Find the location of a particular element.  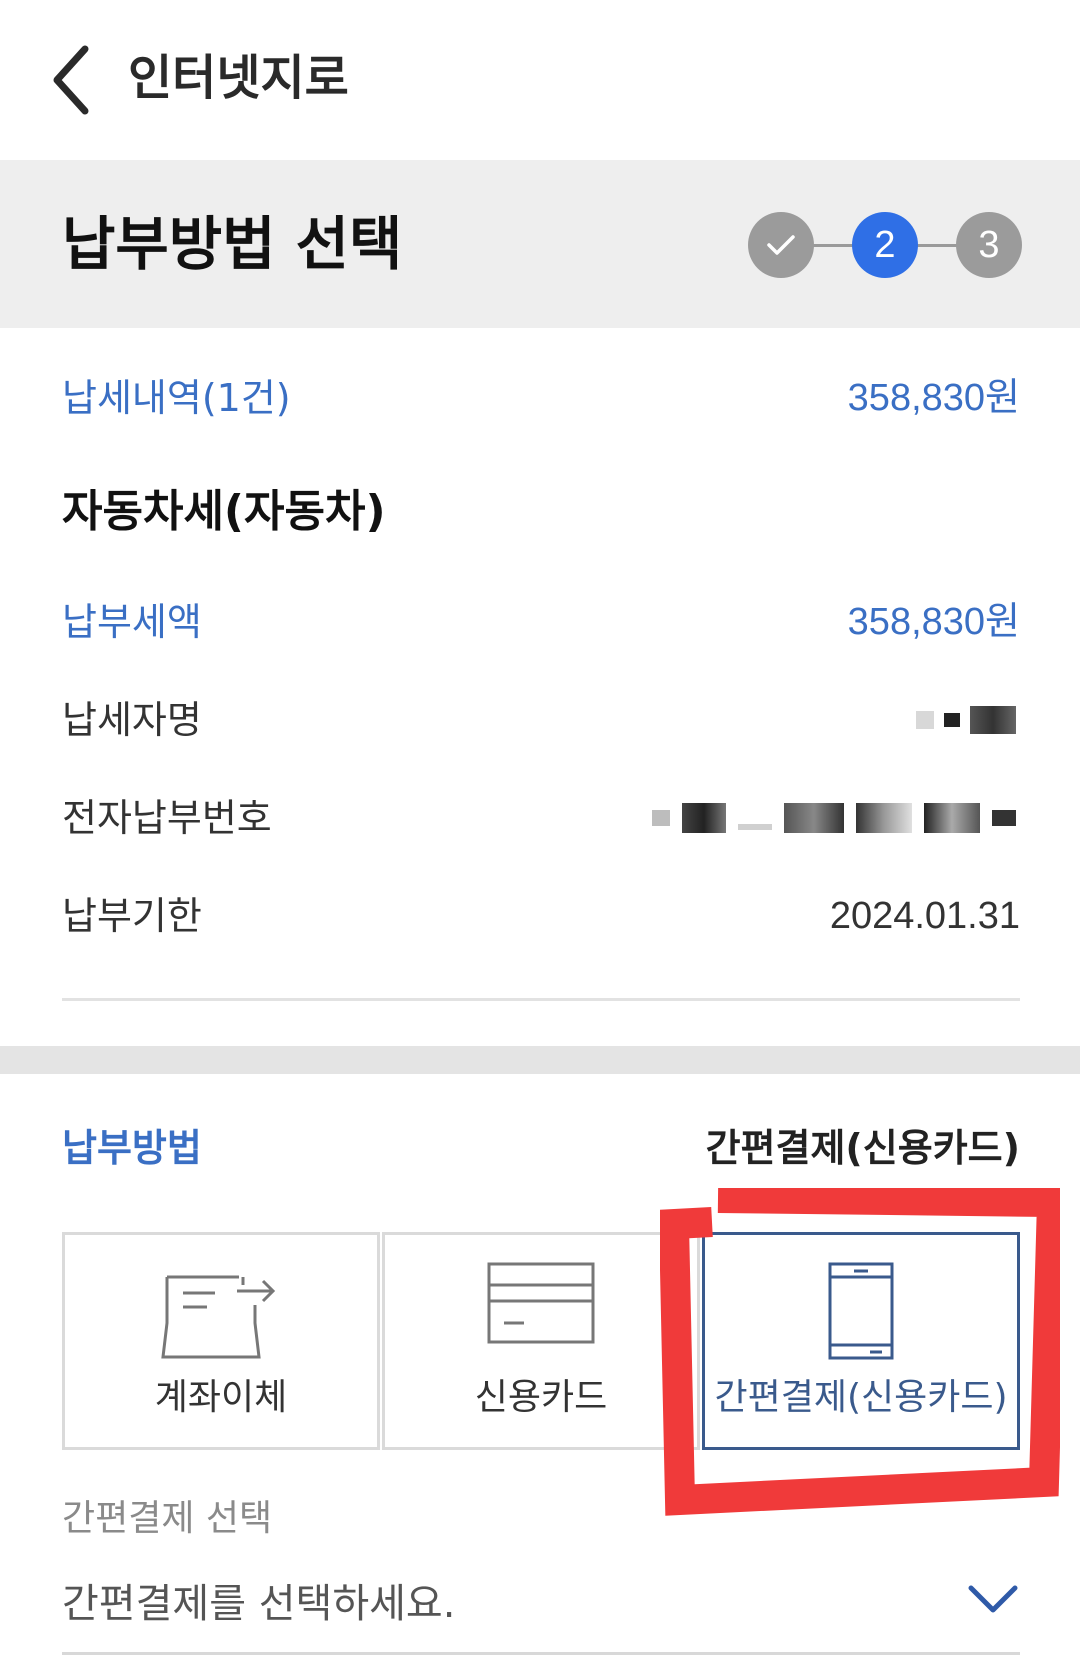

due-date-label: 납부기한 is located at coordinates (132, 916).